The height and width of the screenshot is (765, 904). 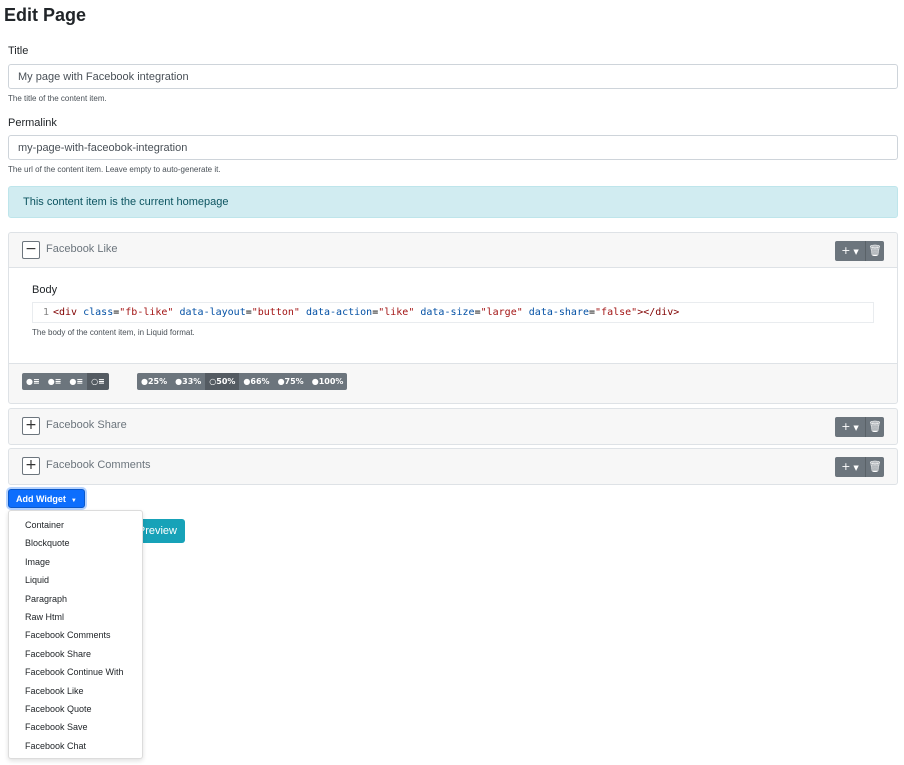 I want to click on widget-header: − Facebook Like + ▼ 🗑, so click(x=453, y=250).